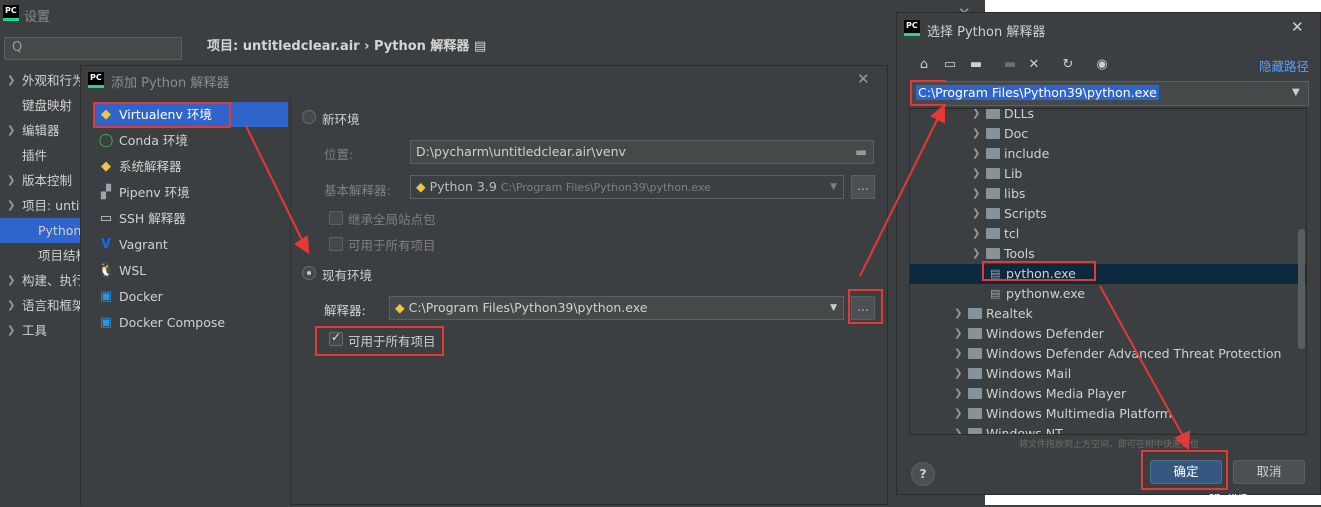 The width and height of the screenshot is (1321, 507). I want to click on watermark: cn .xyz, so click(1227, 496).